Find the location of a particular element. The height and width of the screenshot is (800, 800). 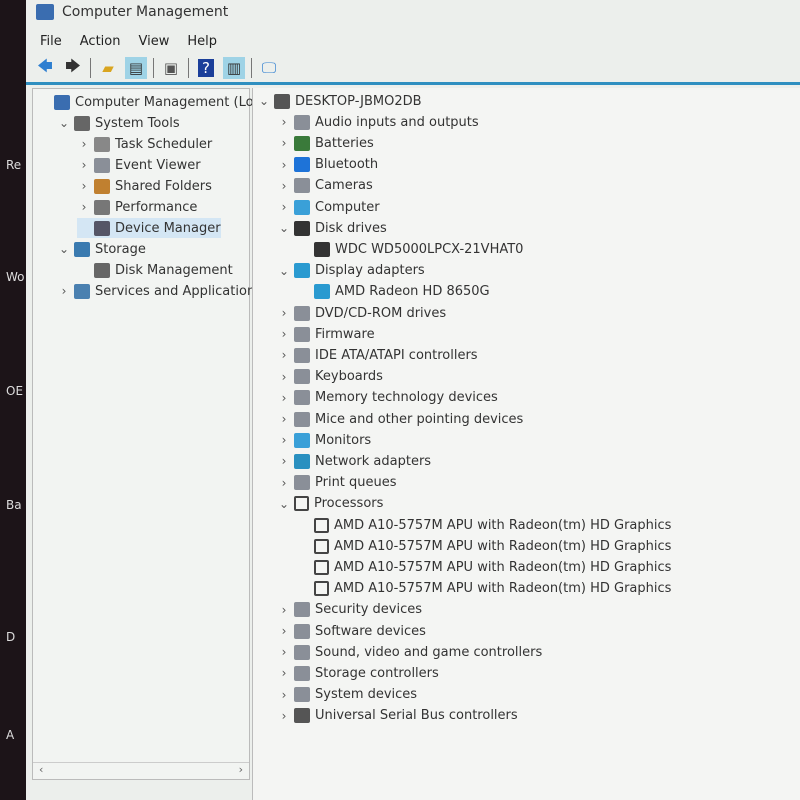

device-category: › Firmware is located at coordinates (326, 334).